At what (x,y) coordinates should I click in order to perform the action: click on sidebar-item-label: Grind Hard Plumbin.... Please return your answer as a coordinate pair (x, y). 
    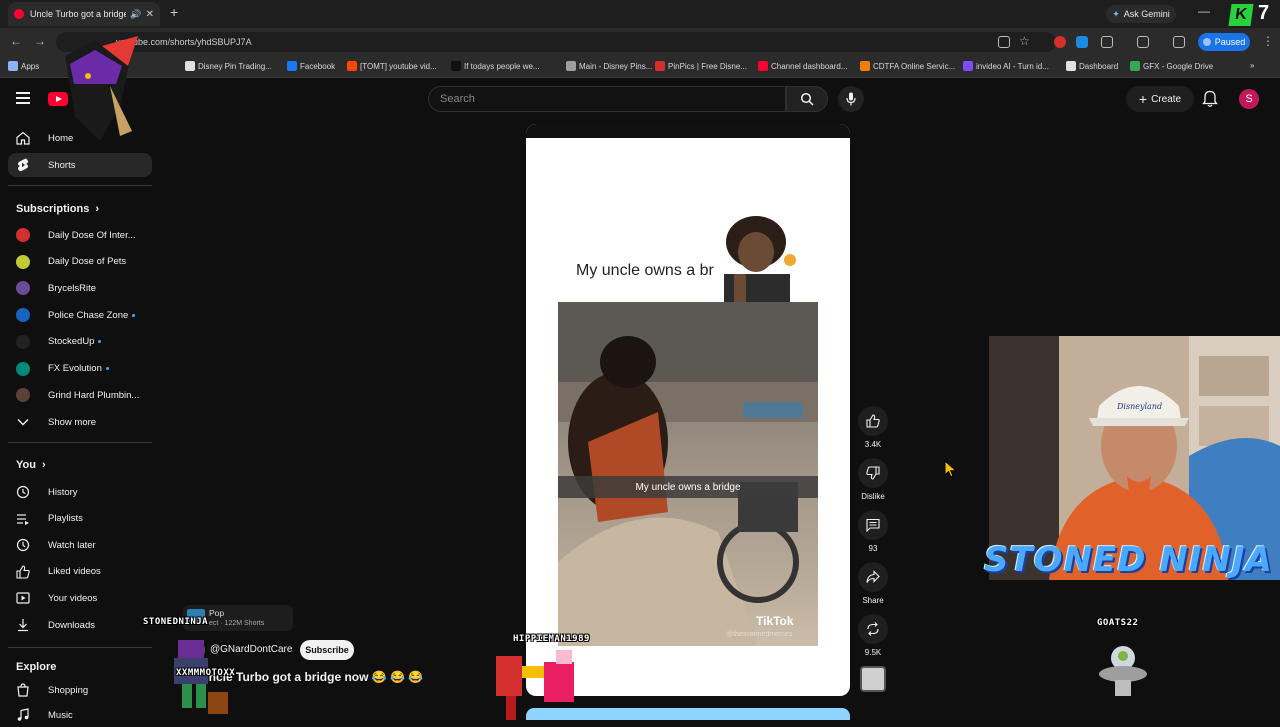
    Looking at the image, I should click on (94, 395).